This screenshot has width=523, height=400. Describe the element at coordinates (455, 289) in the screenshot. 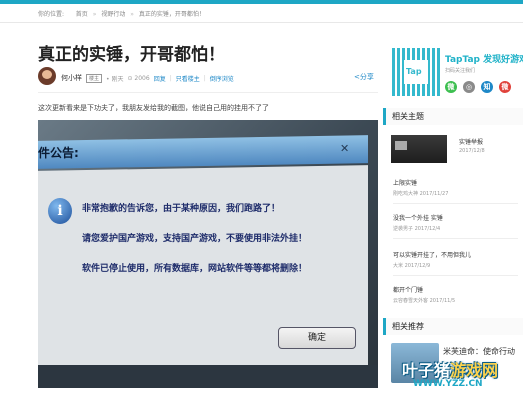

I see `related-item-title: 都开个门锤` at that location.